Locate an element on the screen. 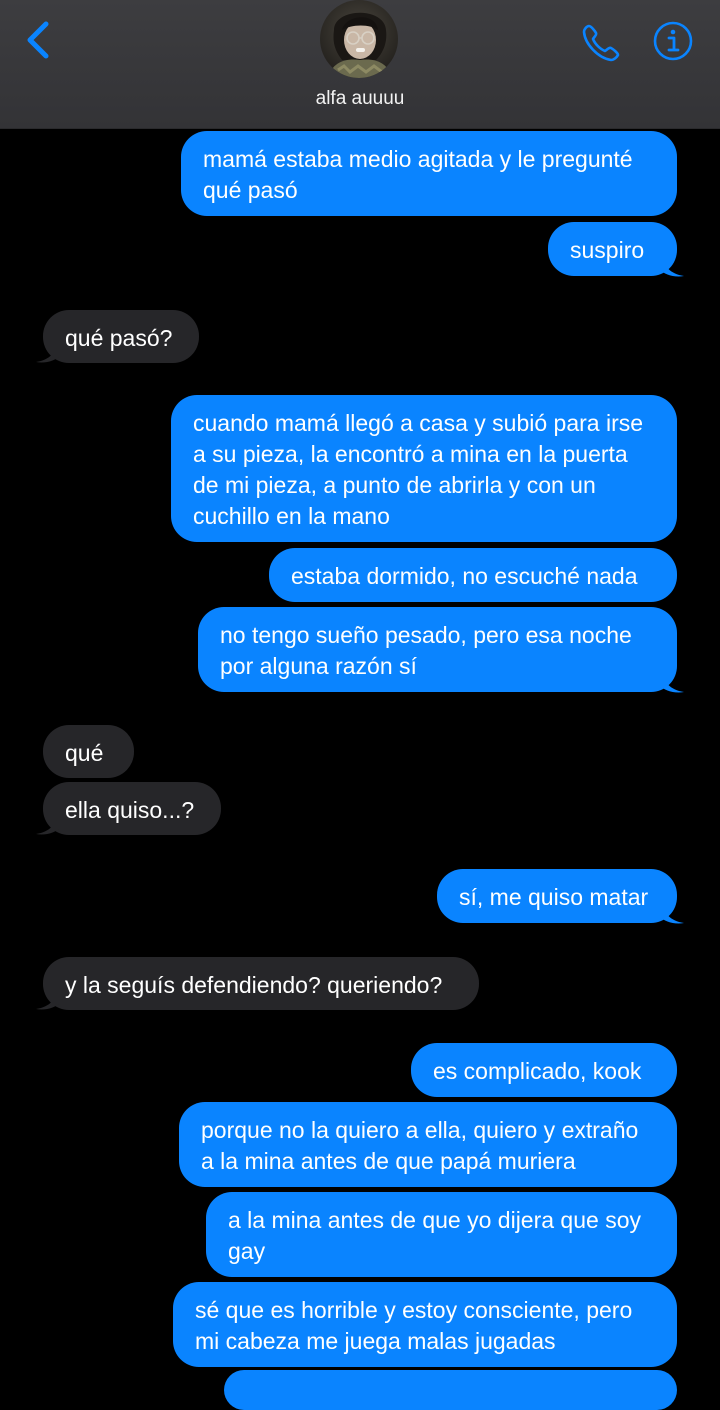 This screenshot has height=1410, width=720. outgoing-message-partial is located at coordinates (450, 1390).